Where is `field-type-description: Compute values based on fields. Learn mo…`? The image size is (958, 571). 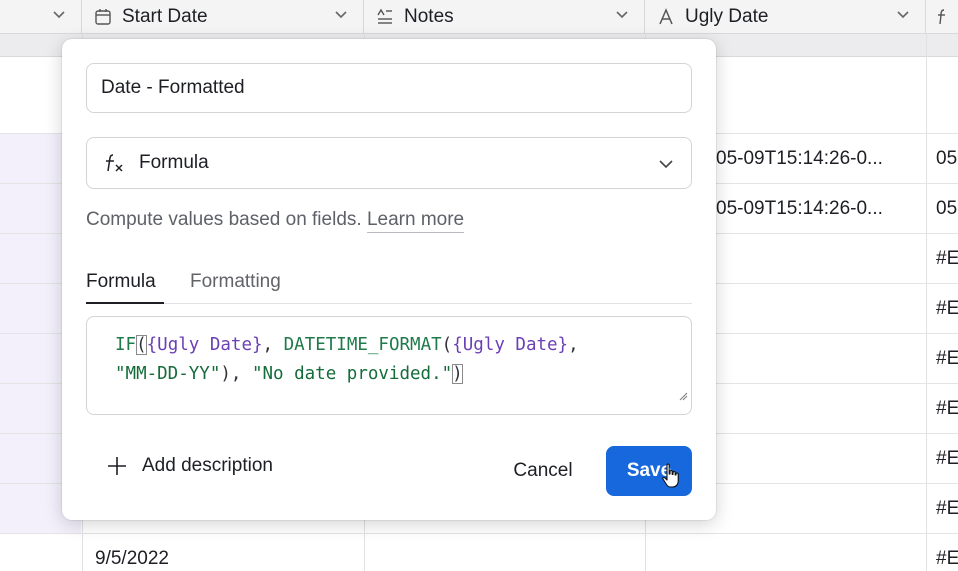
field-type-description: Compute values based on fields. Learn mo… is located at coordinates (275, 221).